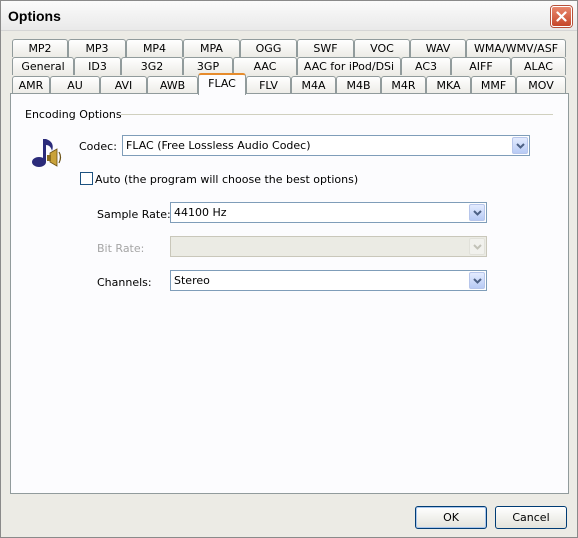 This screenshot has width=578, height=538. I want to click on tab-ogg: OGG, so click(268, 48).